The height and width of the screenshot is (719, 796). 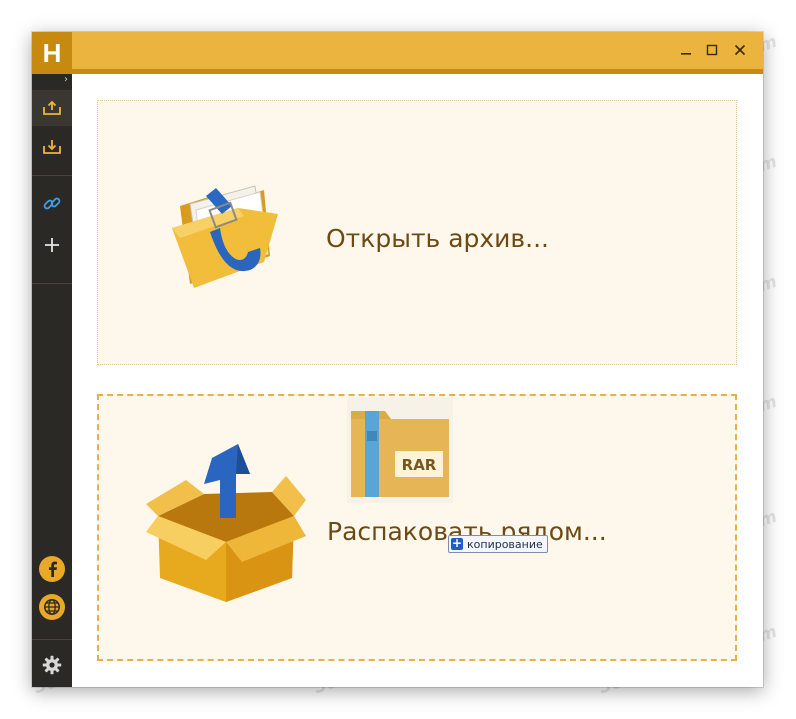 What do you see at coordinates (457, 543) in the screenshot?
I see `copy-plus-icon: +` at bounding box center [457, 543].